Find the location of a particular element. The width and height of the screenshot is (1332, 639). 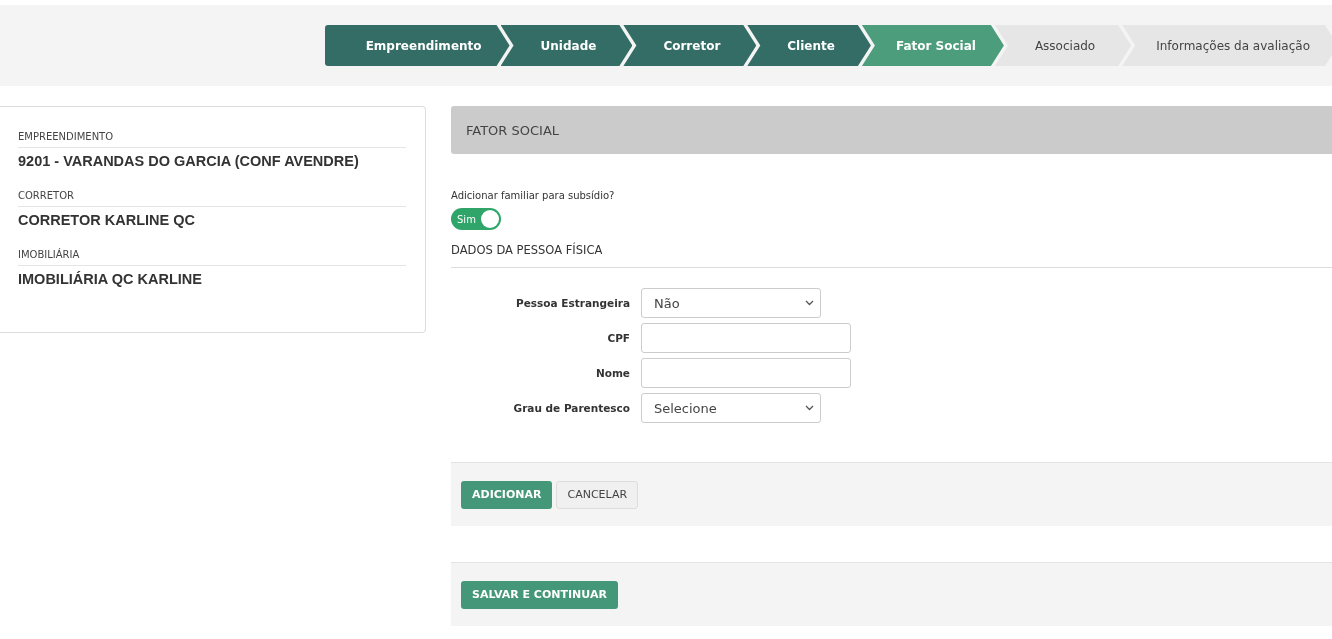

toggle-switch: Sim is located at coordinates (476, 219).